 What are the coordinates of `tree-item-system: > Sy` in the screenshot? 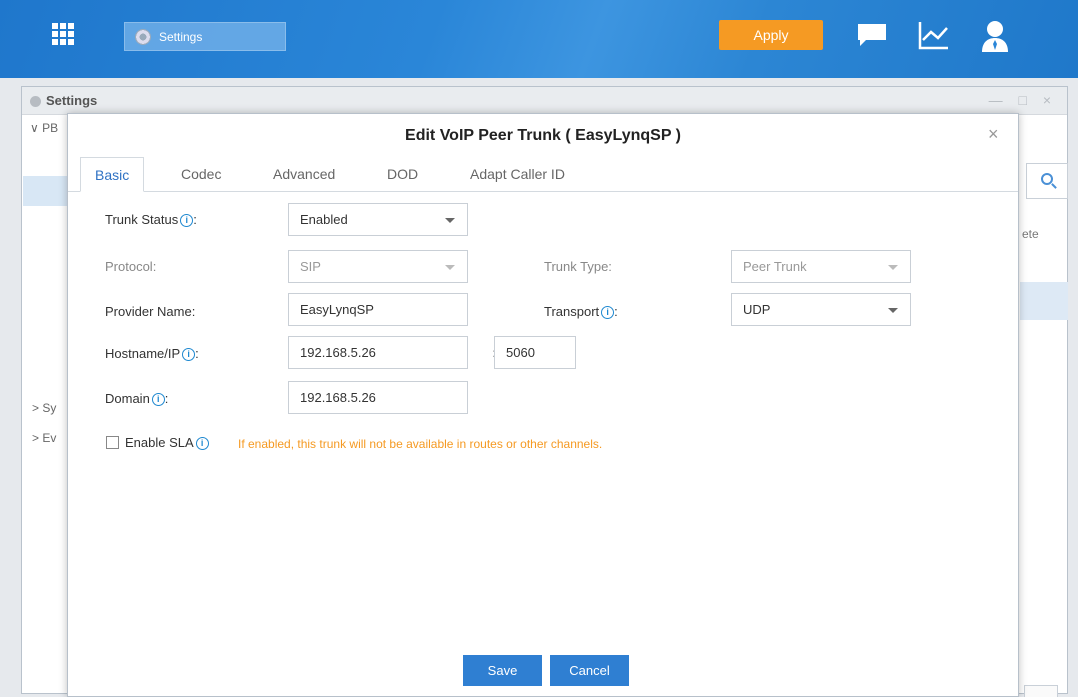 It's located at (44, 408).